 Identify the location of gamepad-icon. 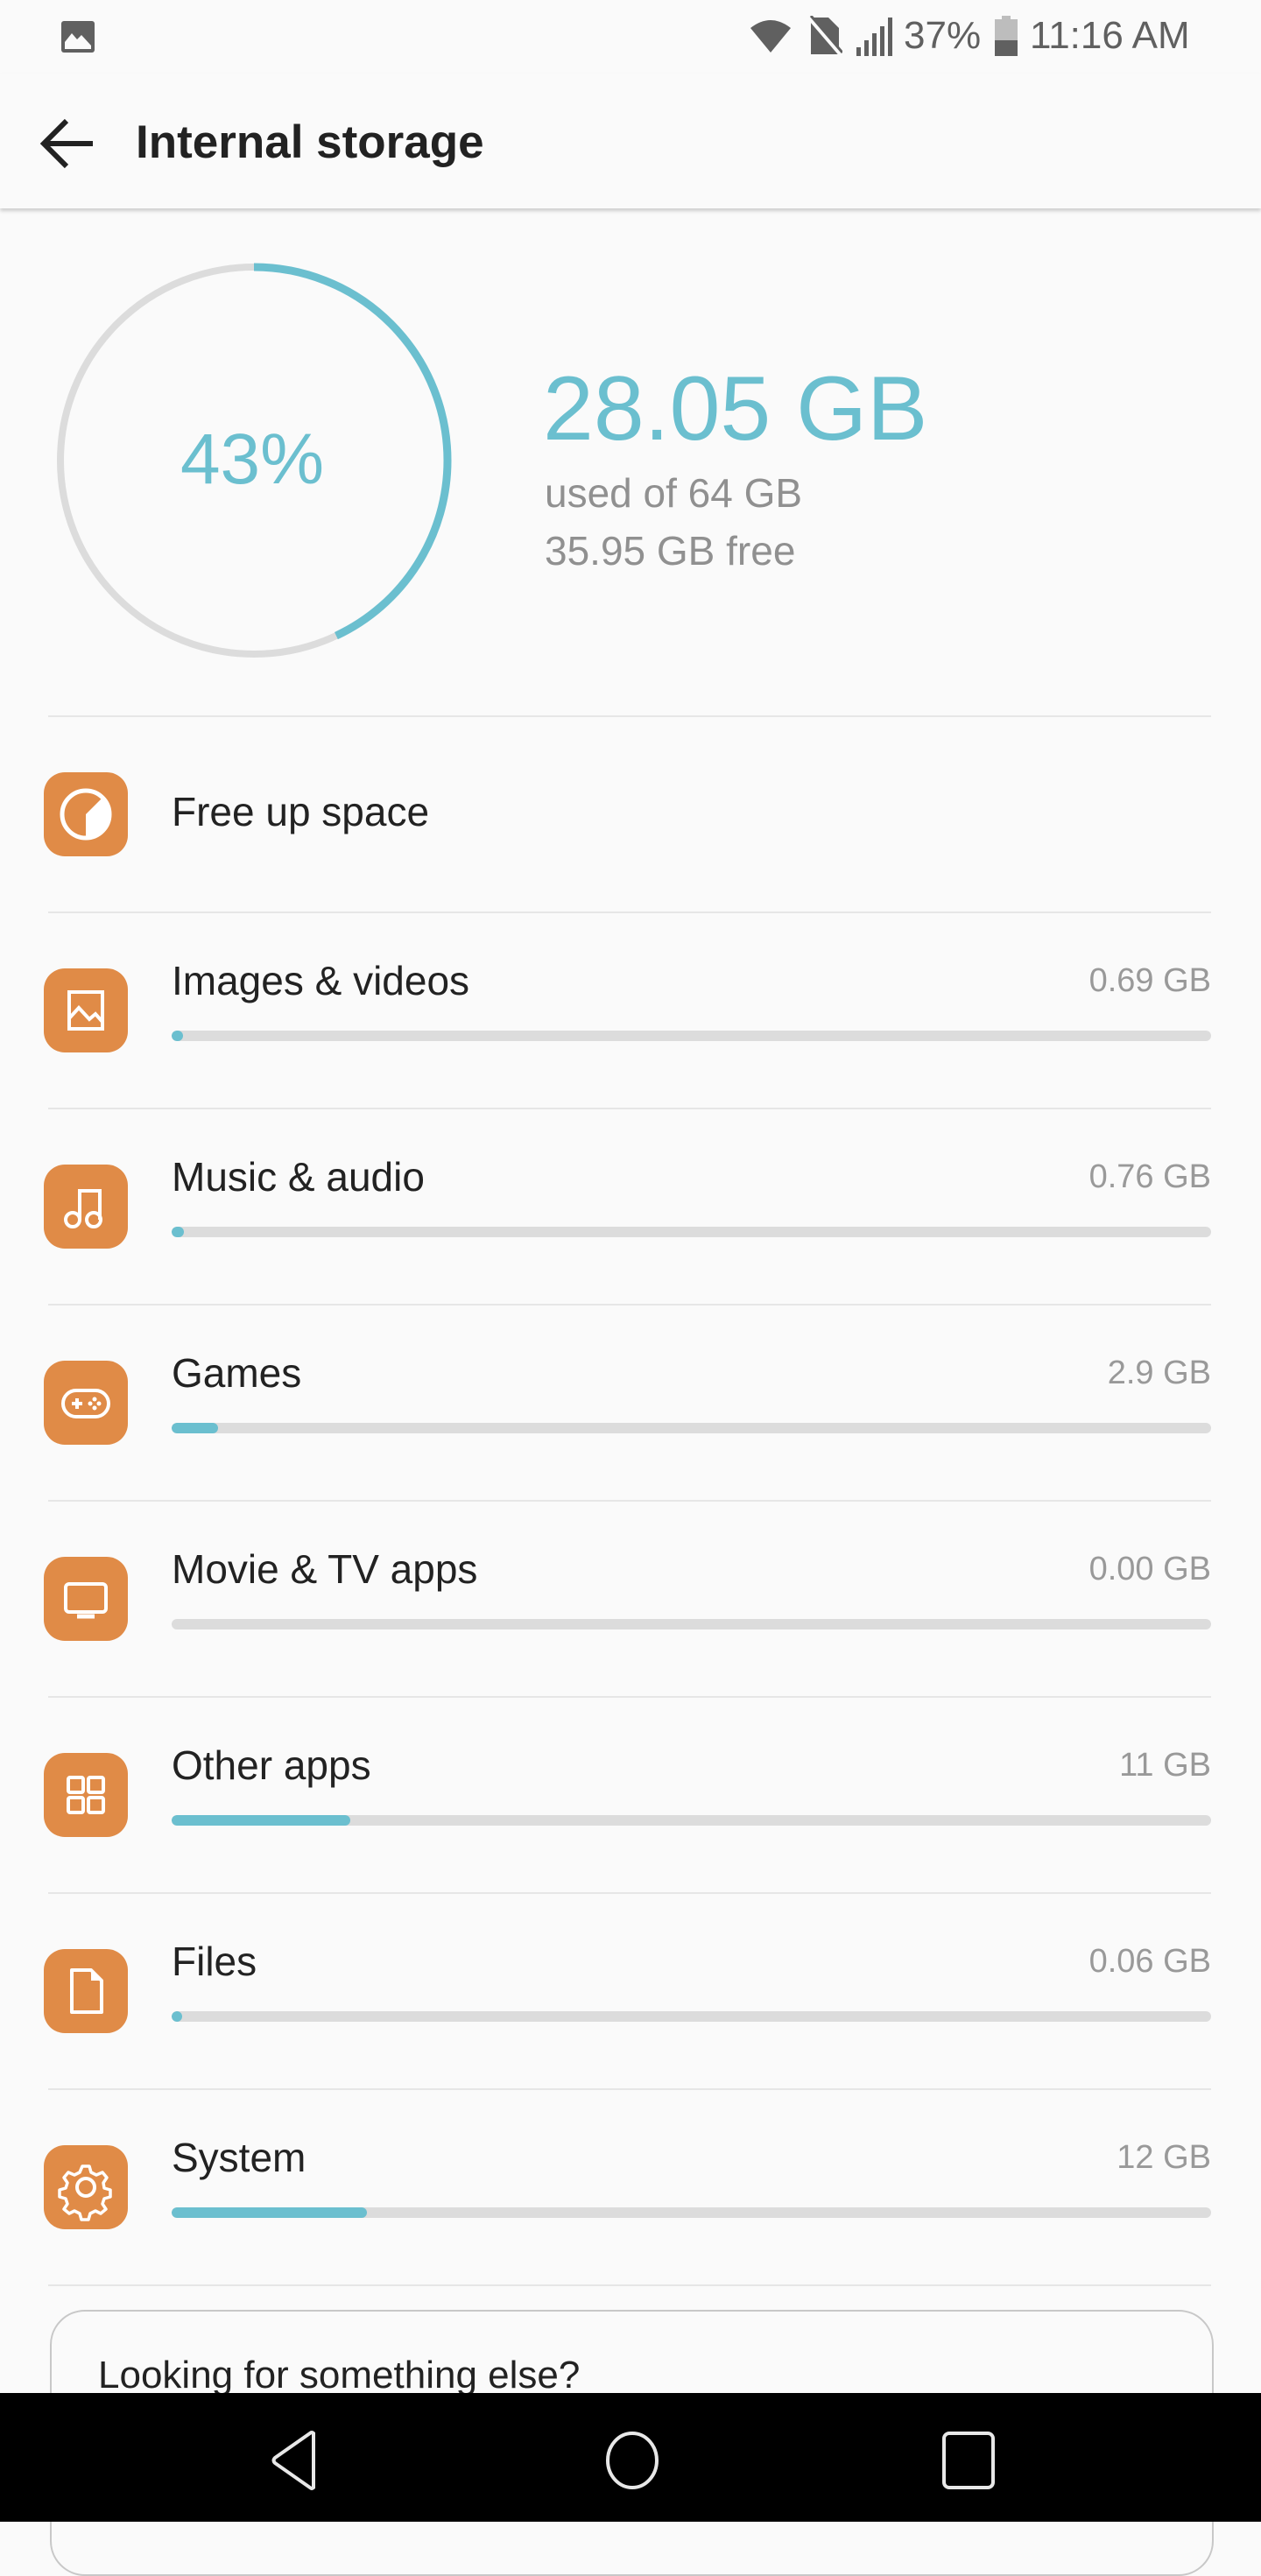
(86, 1403).